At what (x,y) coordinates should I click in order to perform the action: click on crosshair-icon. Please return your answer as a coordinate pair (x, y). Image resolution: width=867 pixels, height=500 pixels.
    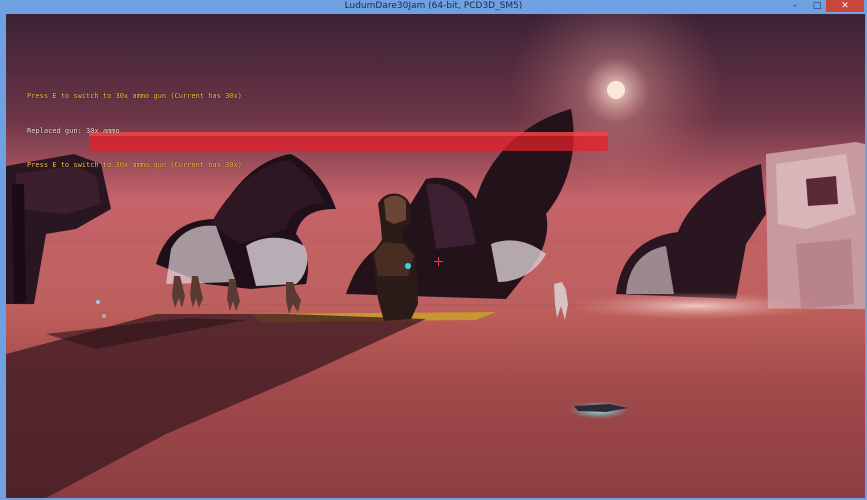
    Looking at the image, I should click on (438, 261).